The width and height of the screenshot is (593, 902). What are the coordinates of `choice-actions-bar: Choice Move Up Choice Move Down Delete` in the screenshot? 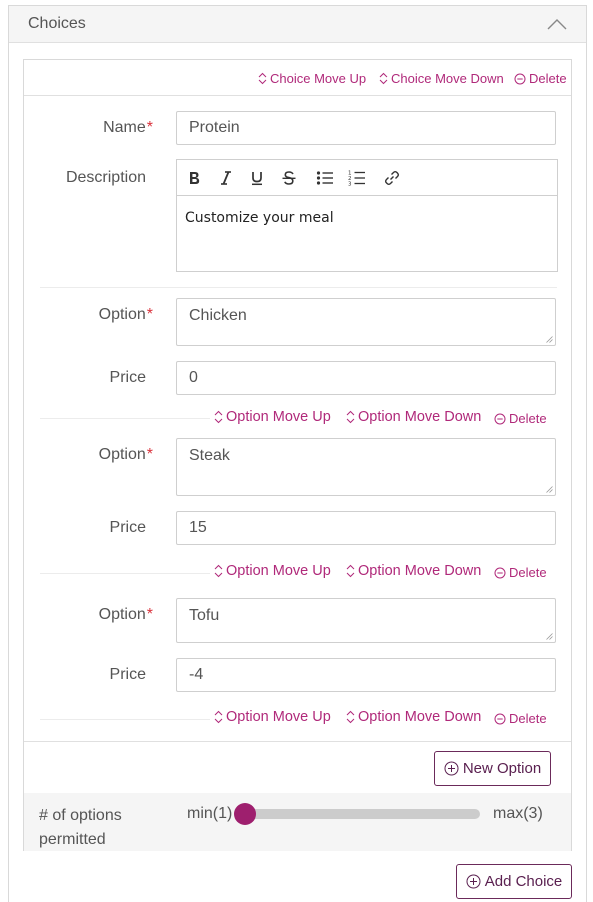 It's located at (297, 78).